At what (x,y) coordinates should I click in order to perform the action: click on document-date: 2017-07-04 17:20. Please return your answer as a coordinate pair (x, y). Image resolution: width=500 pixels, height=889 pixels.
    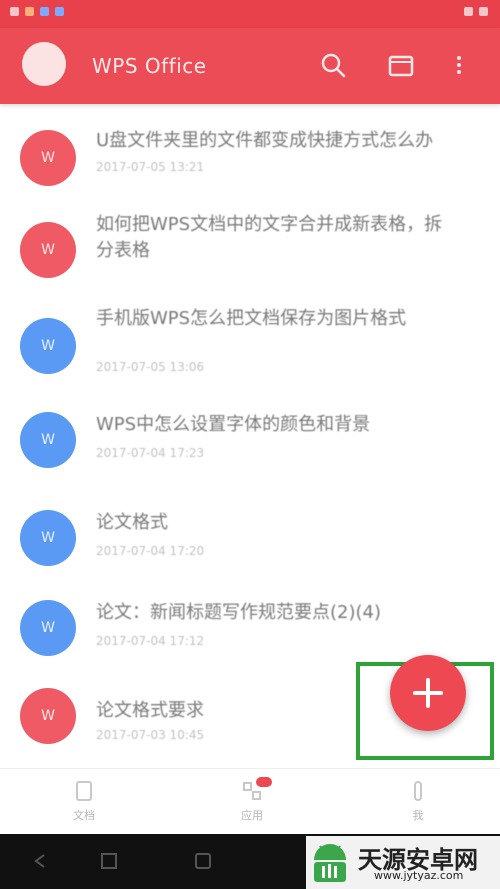
    Looking at the image, I should click on (150, 551).